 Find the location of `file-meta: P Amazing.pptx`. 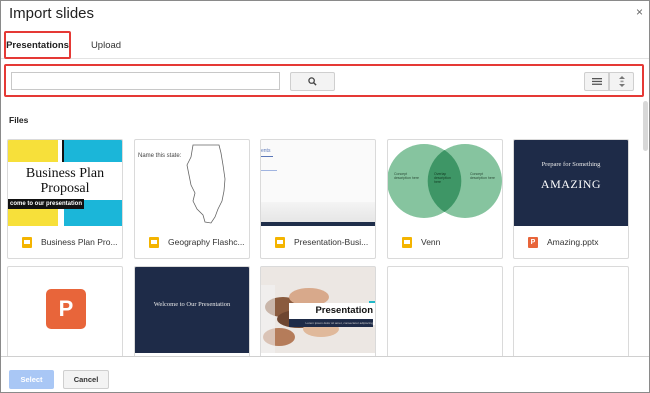

file-meta: P Amazing.pptx is located at coordinates (571, 242).